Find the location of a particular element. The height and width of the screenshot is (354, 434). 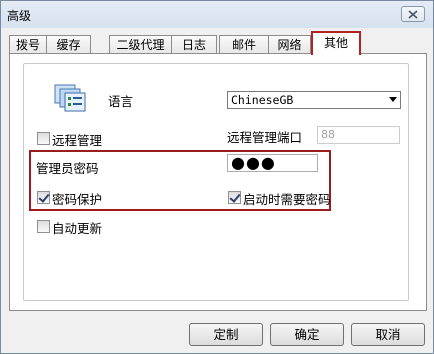

tab-mail: 邮件 is located at coordinates (244, 44).